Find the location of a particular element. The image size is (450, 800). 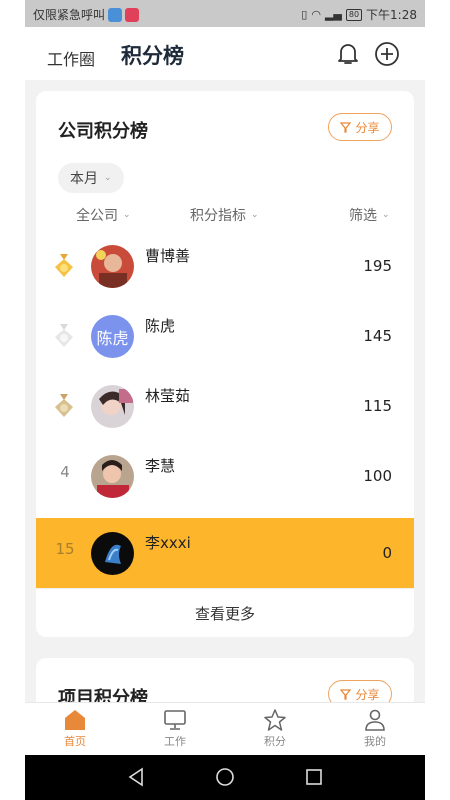

monitor-icon is located at coordinates (175, 720).